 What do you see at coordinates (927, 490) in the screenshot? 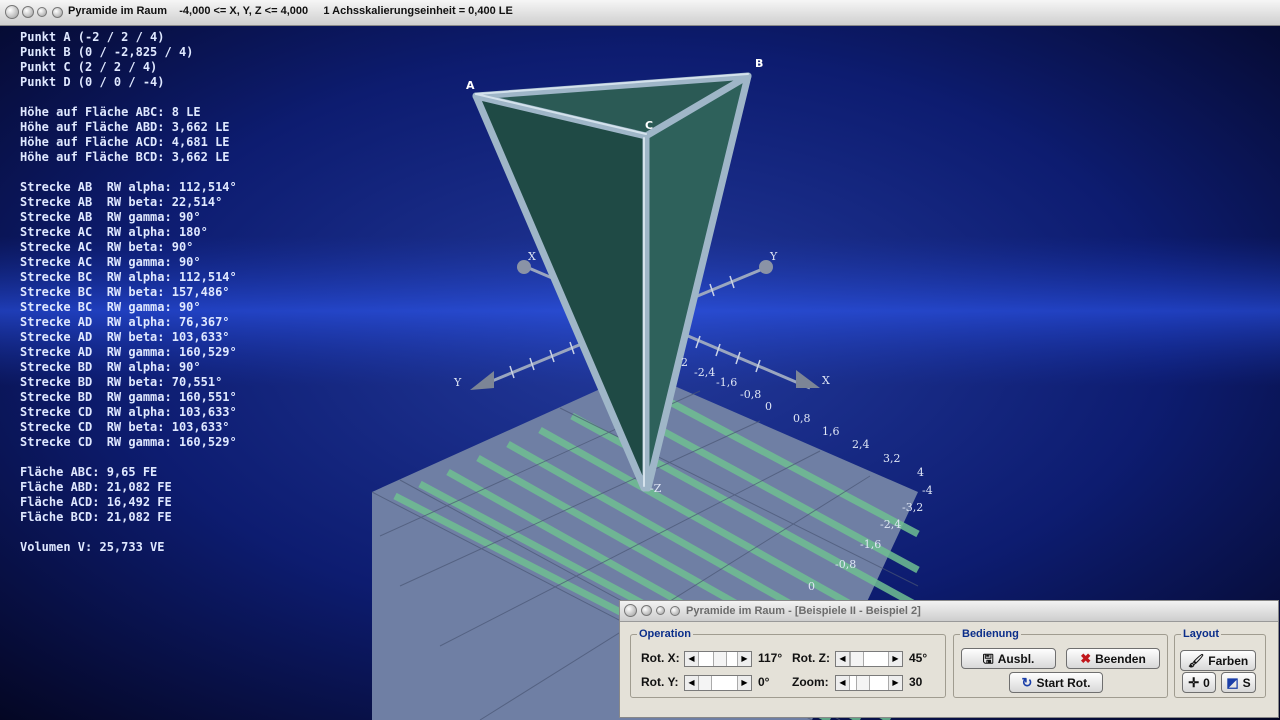
I see `y-tick-label: -4` at bounding box center [927, 490].